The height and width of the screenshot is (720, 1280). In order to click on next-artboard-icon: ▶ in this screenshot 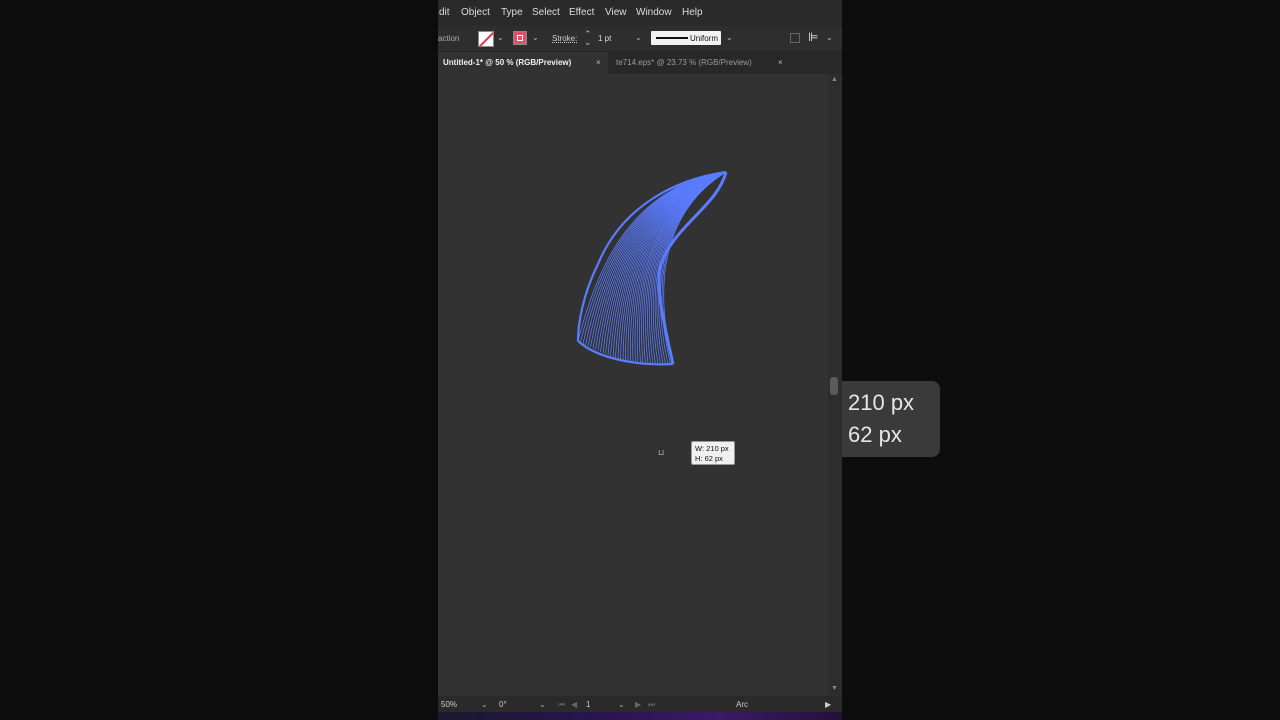, I will do `click(638, 704)`.